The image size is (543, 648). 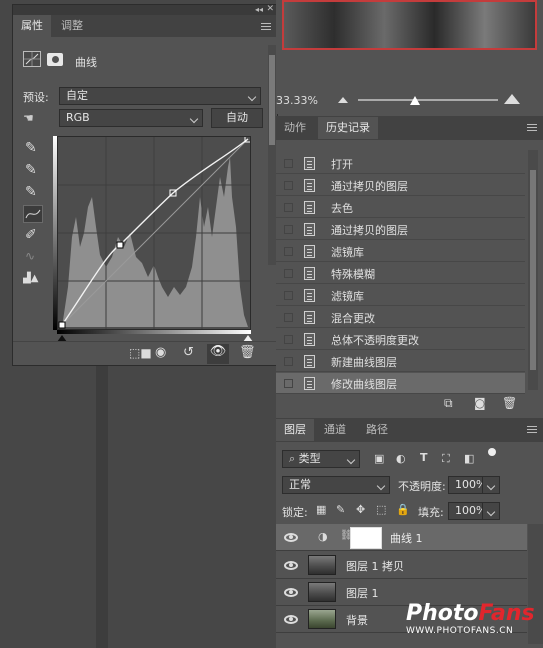 I want to click on layer-name: 图层 1, so click(x=362, y=593).